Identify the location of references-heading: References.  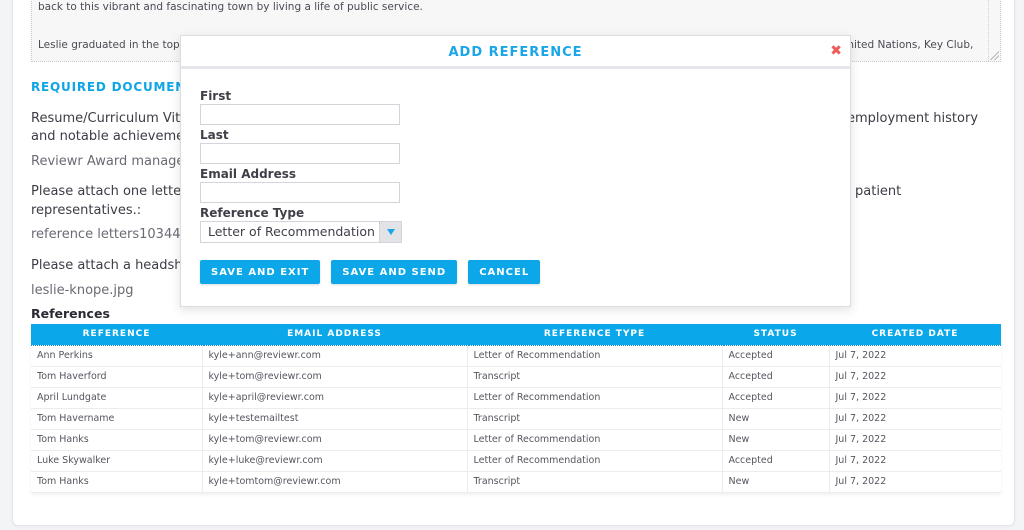
(70, 313).